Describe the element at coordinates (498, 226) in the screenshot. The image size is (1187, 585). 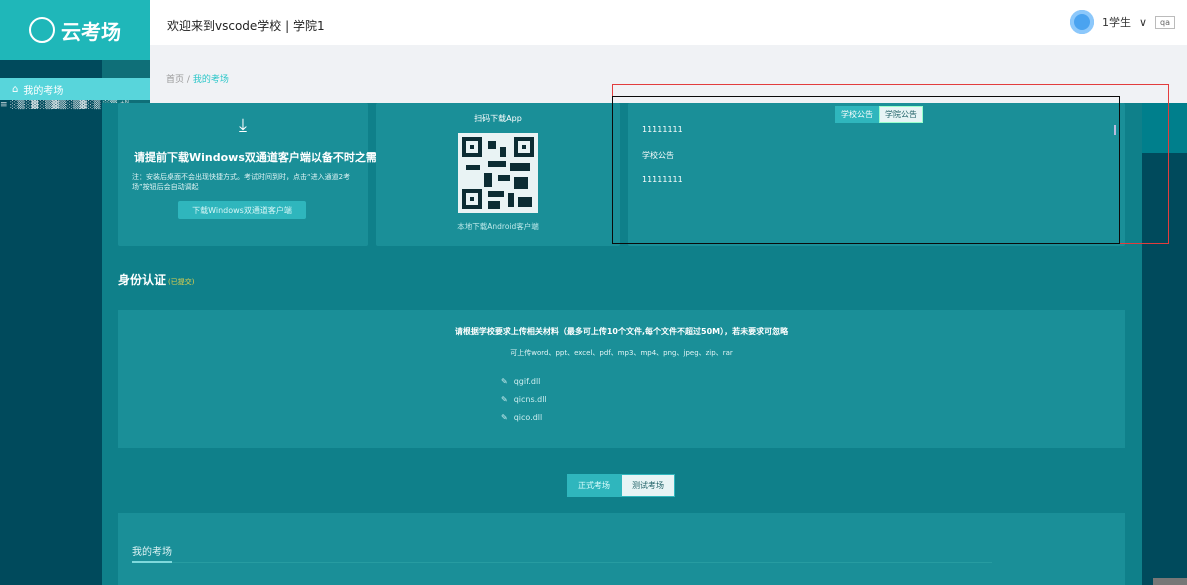
I see `local-android-download-link: 本地下载Android客户端` at that location.